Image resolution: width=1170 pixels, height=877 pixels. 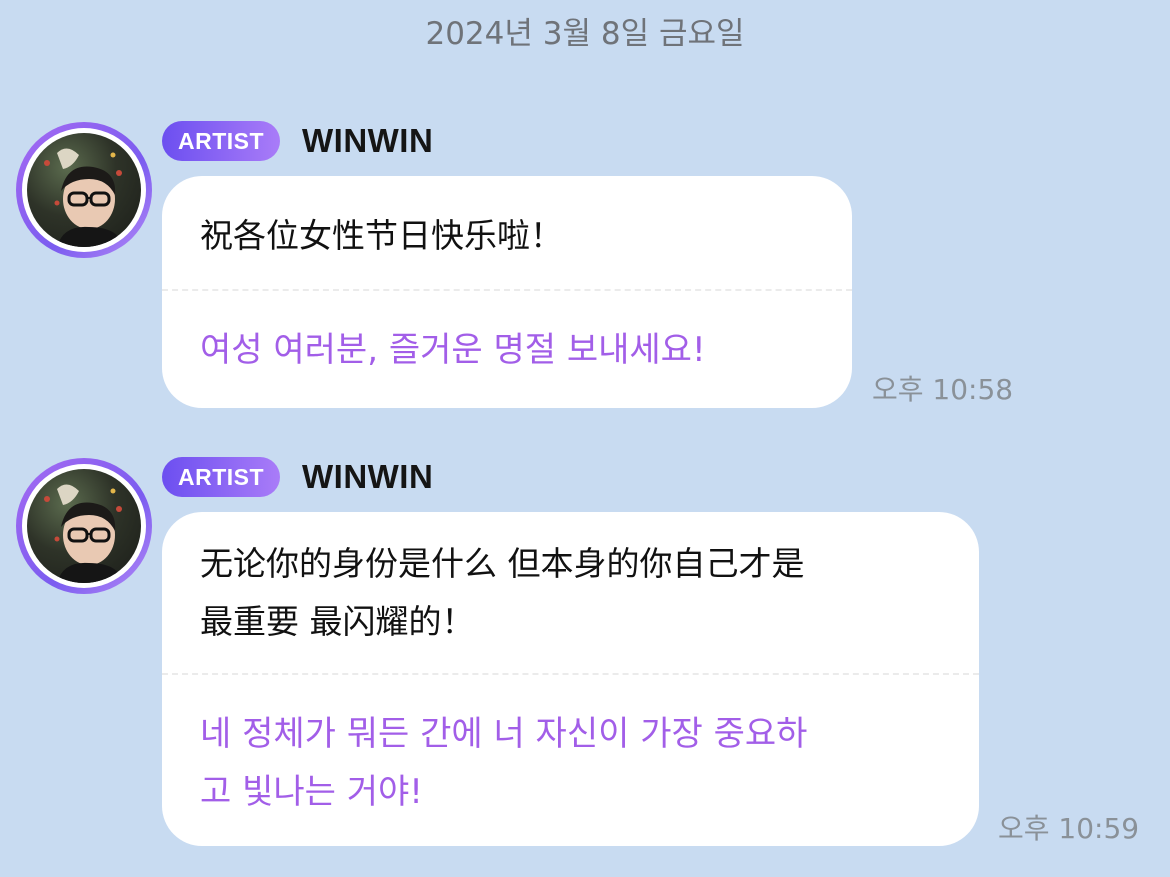 I want to click on message-time: 오후 10:58, so click(x=943, y=389).